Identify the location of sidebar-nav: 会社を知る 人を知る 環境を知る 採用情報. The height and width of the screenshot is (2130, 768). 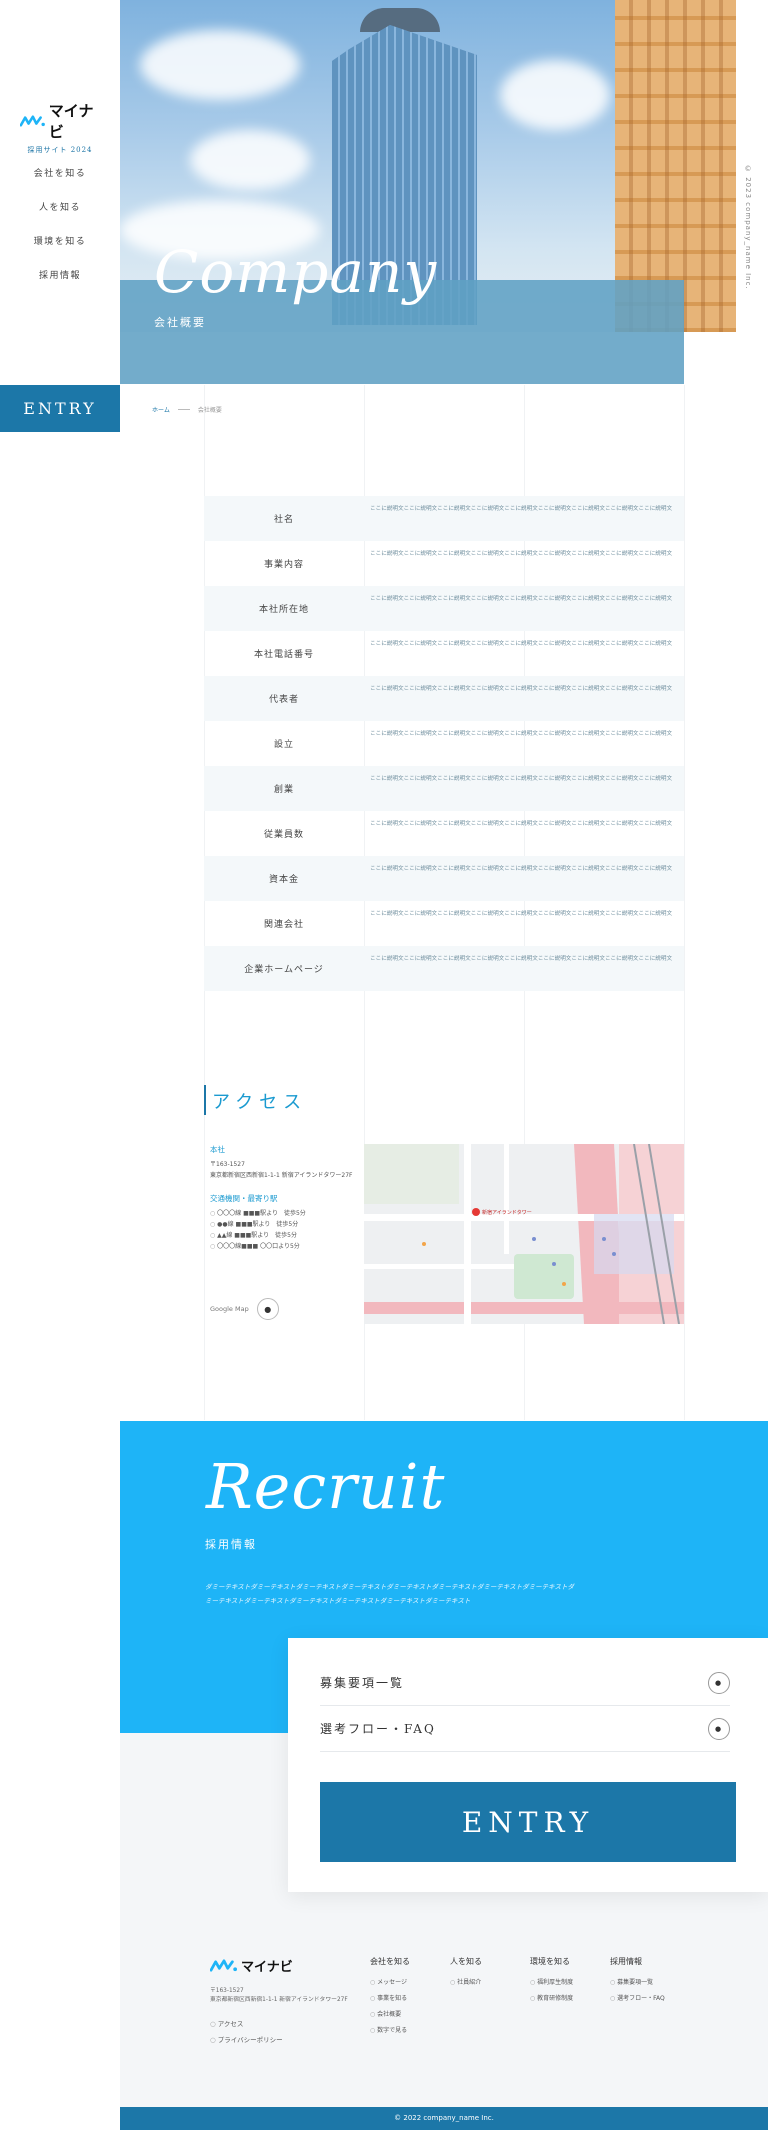
(60, 234).